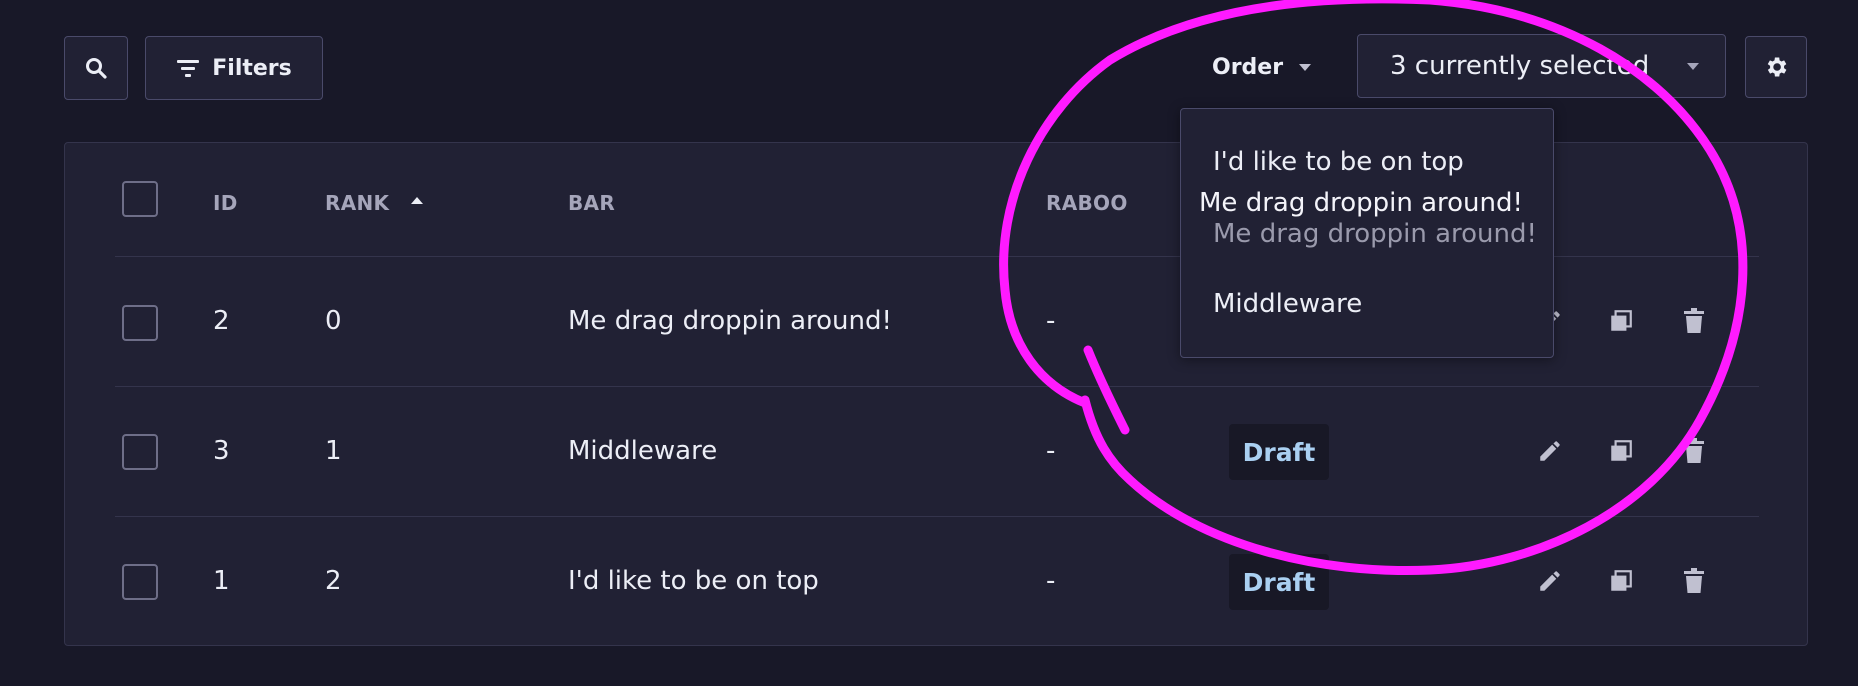 Image resolution: width=1858 pixels, height=686 pixels. I want to click on cell-bar: I'd like to be on top, so click(693, 581).